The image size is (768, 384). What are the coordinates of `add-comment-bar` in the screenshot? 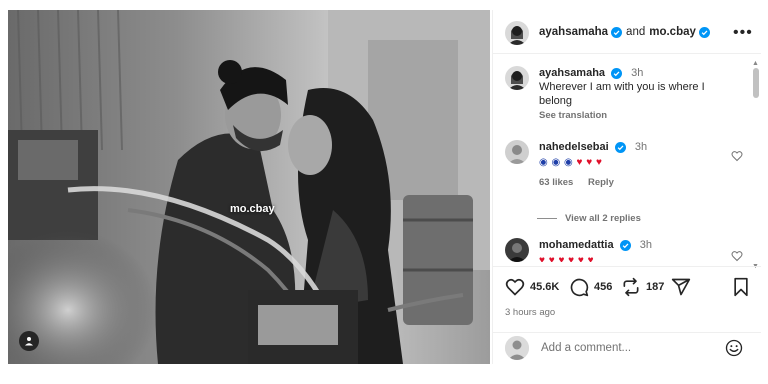 It's located at (627, 348).